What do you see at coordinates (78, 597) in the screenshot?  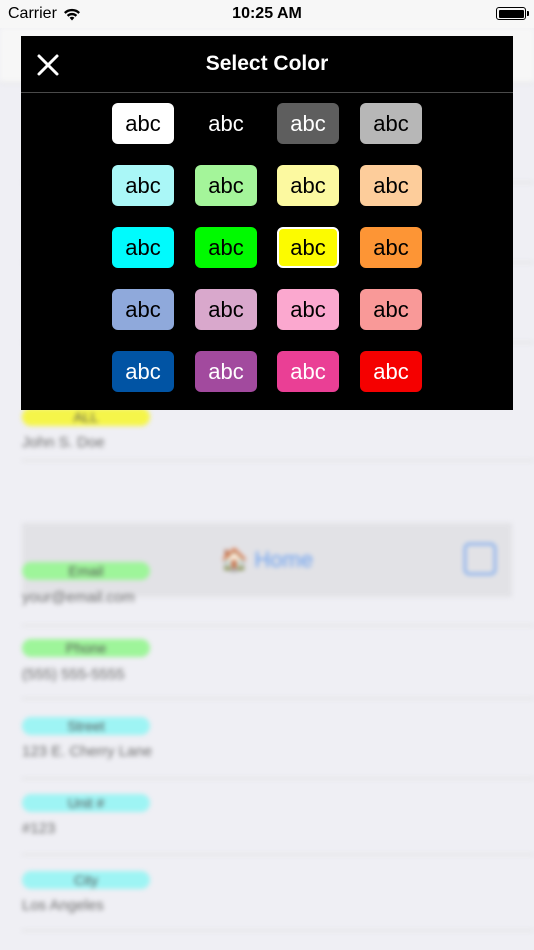 I see `field-value: your@email.com` at bounding box center [78, 597].